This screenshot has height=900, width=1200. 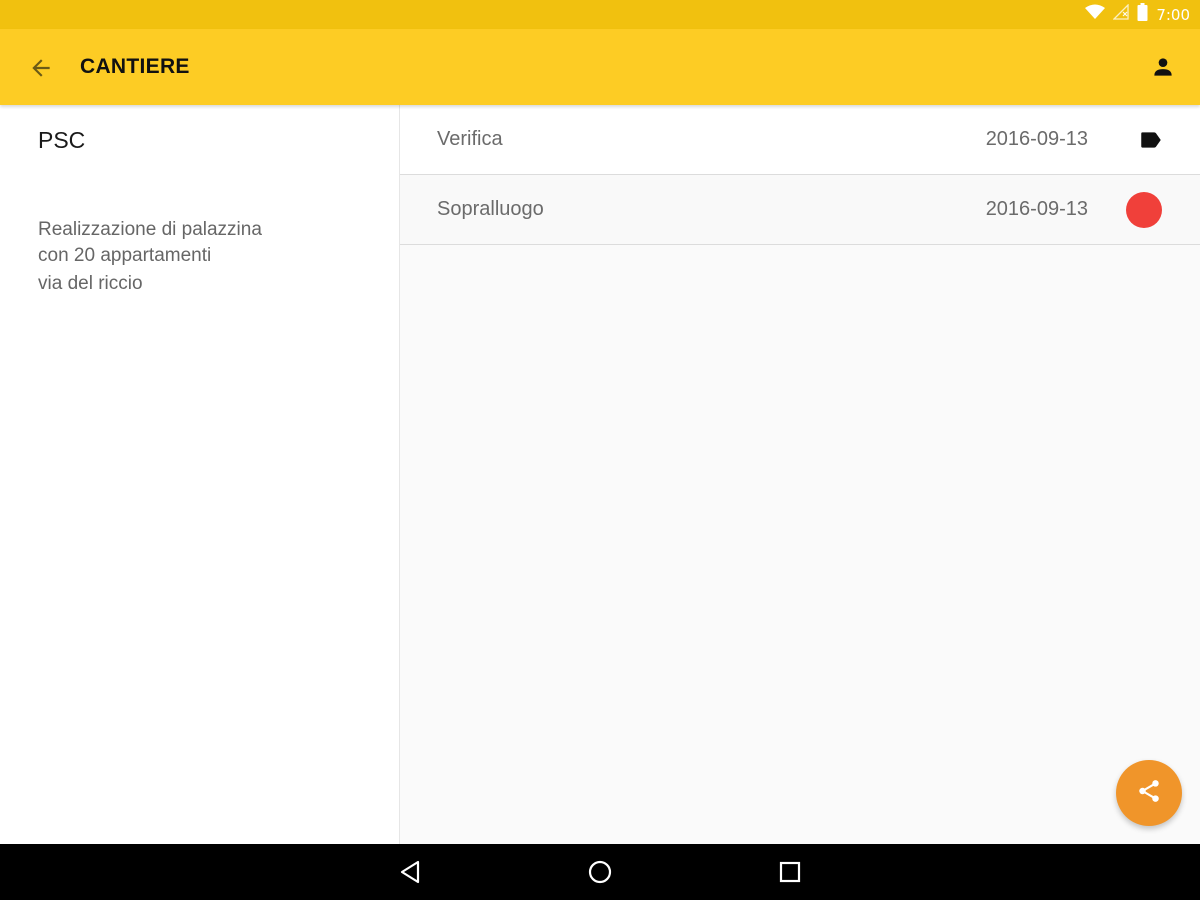 I want to click on battery-icon, so click(x=1142, y=14).